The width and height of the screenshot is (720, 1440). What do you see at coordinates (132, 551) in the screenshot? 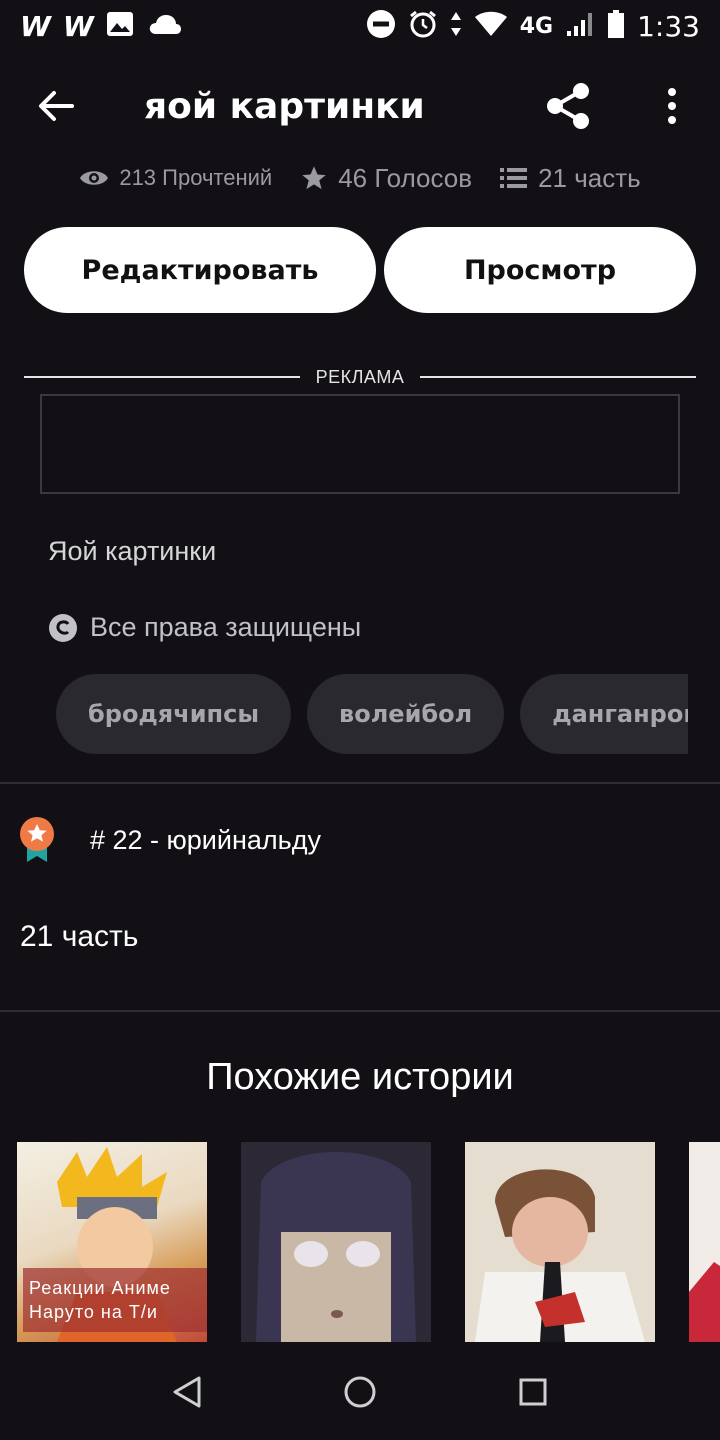
I see `story-description: Яой картинки` at bounding box center [132, 551].